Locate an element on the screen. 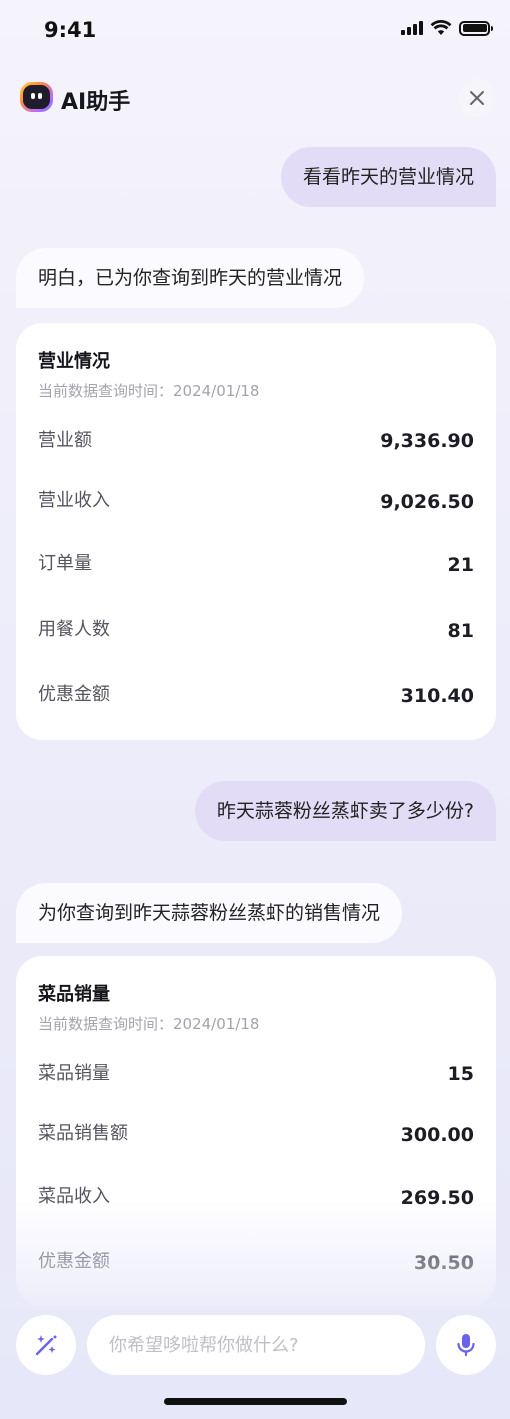 This screenshot has height=1419, width=510. close-icon is located at coordinates (477, 98).